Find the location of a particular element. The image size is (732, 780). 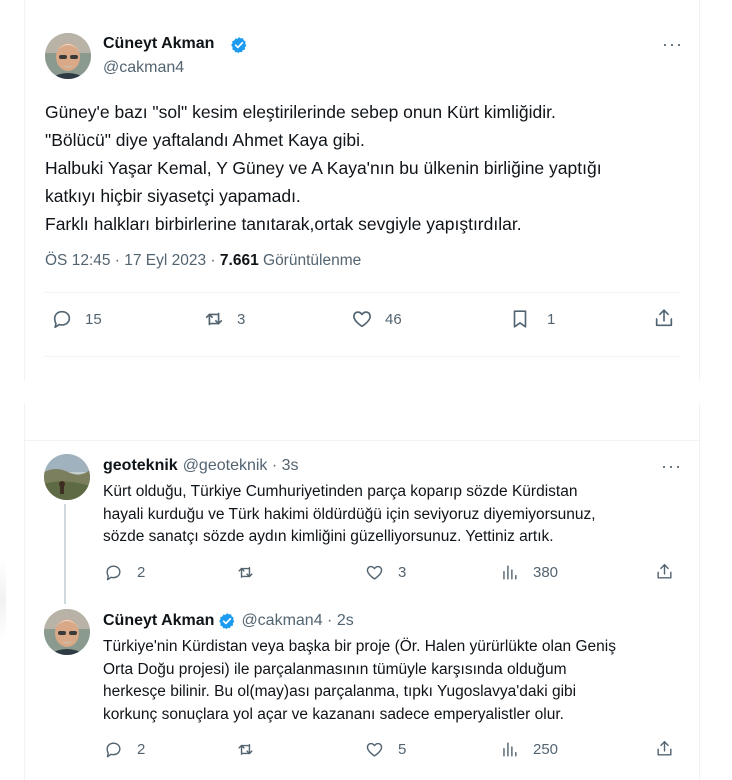

thread-line is located at coordinates (65, 554).